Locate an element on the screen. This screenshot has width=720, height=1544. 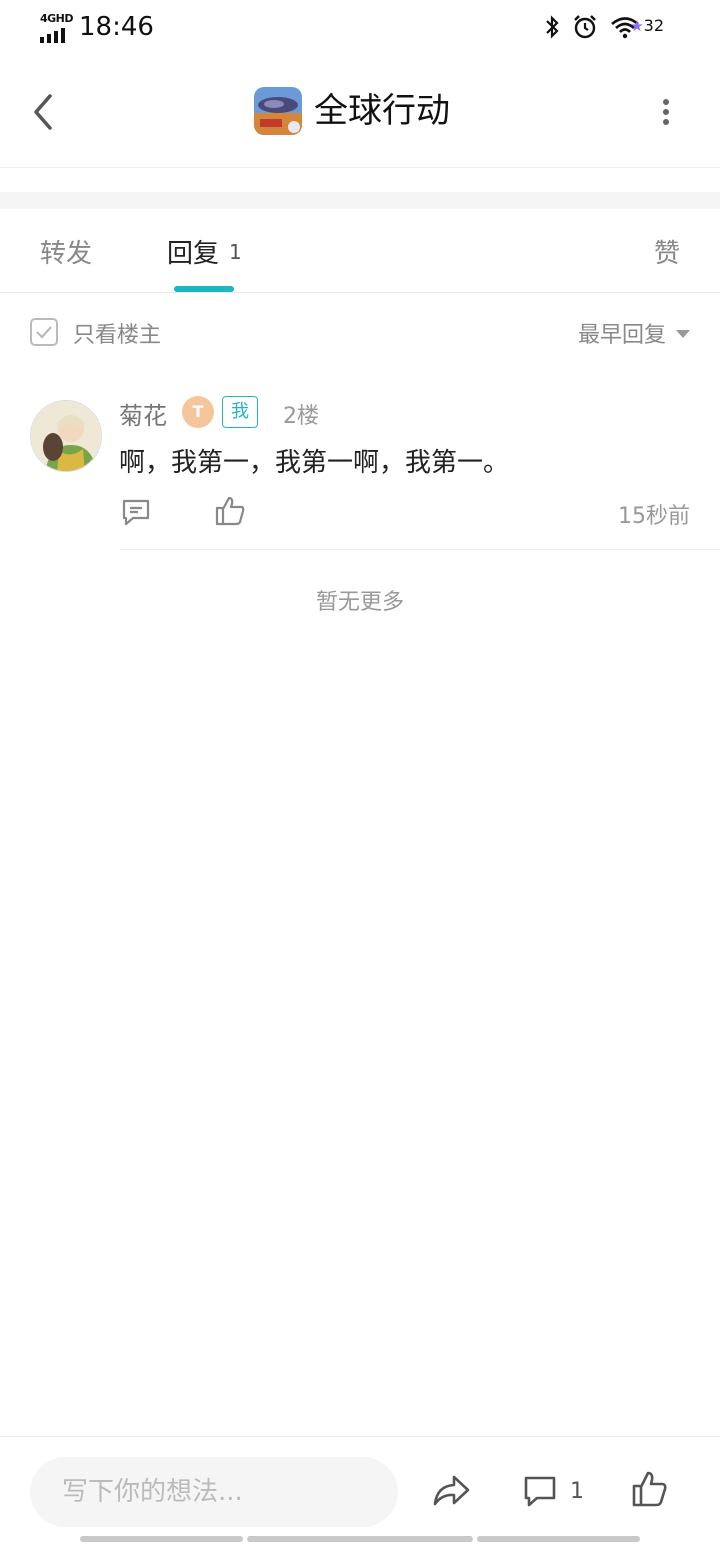
battery-indicator: ★32 is located at coordinates (647, 25).